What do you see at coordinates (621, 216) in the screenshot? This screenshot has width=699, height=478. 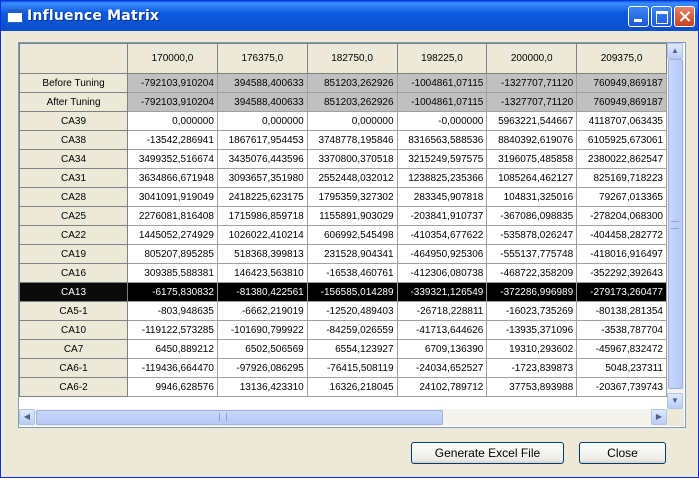 I see `table-cell: -278204,068300` at bounding box center [621, 216].